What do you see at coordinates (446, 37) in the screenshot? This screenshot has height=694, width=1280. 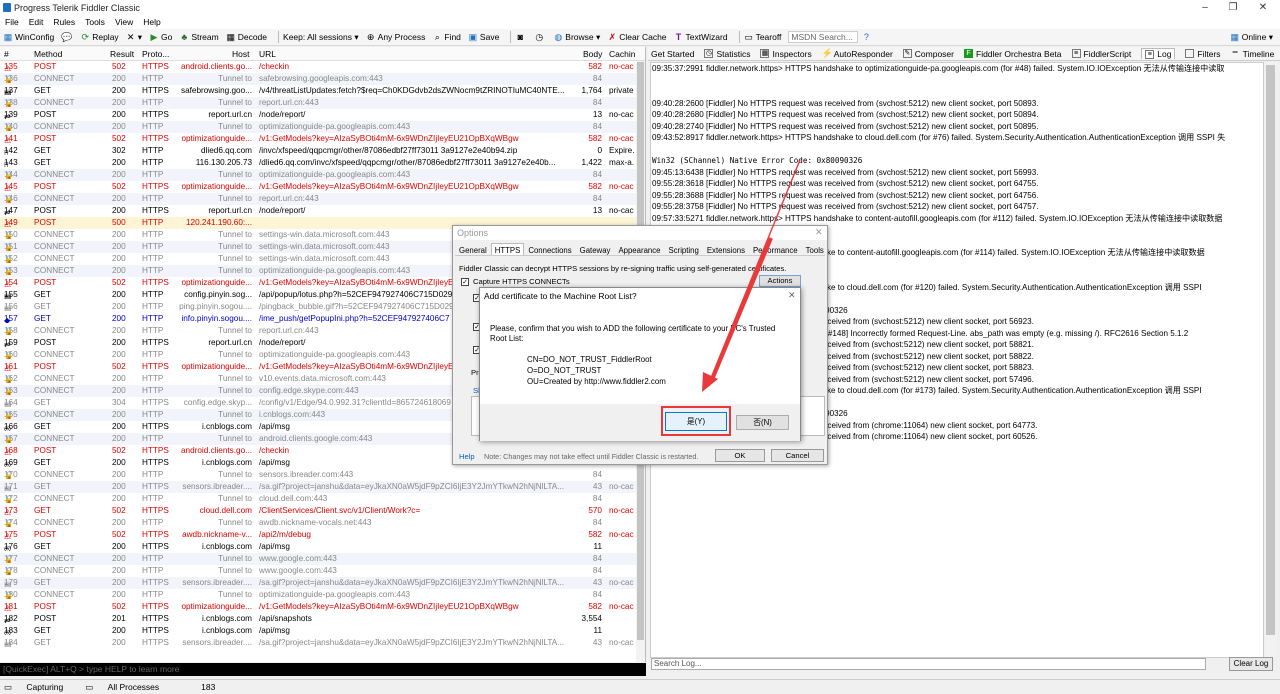 I see `find-button: ⌕ Find` at bounding box center [446, 37].